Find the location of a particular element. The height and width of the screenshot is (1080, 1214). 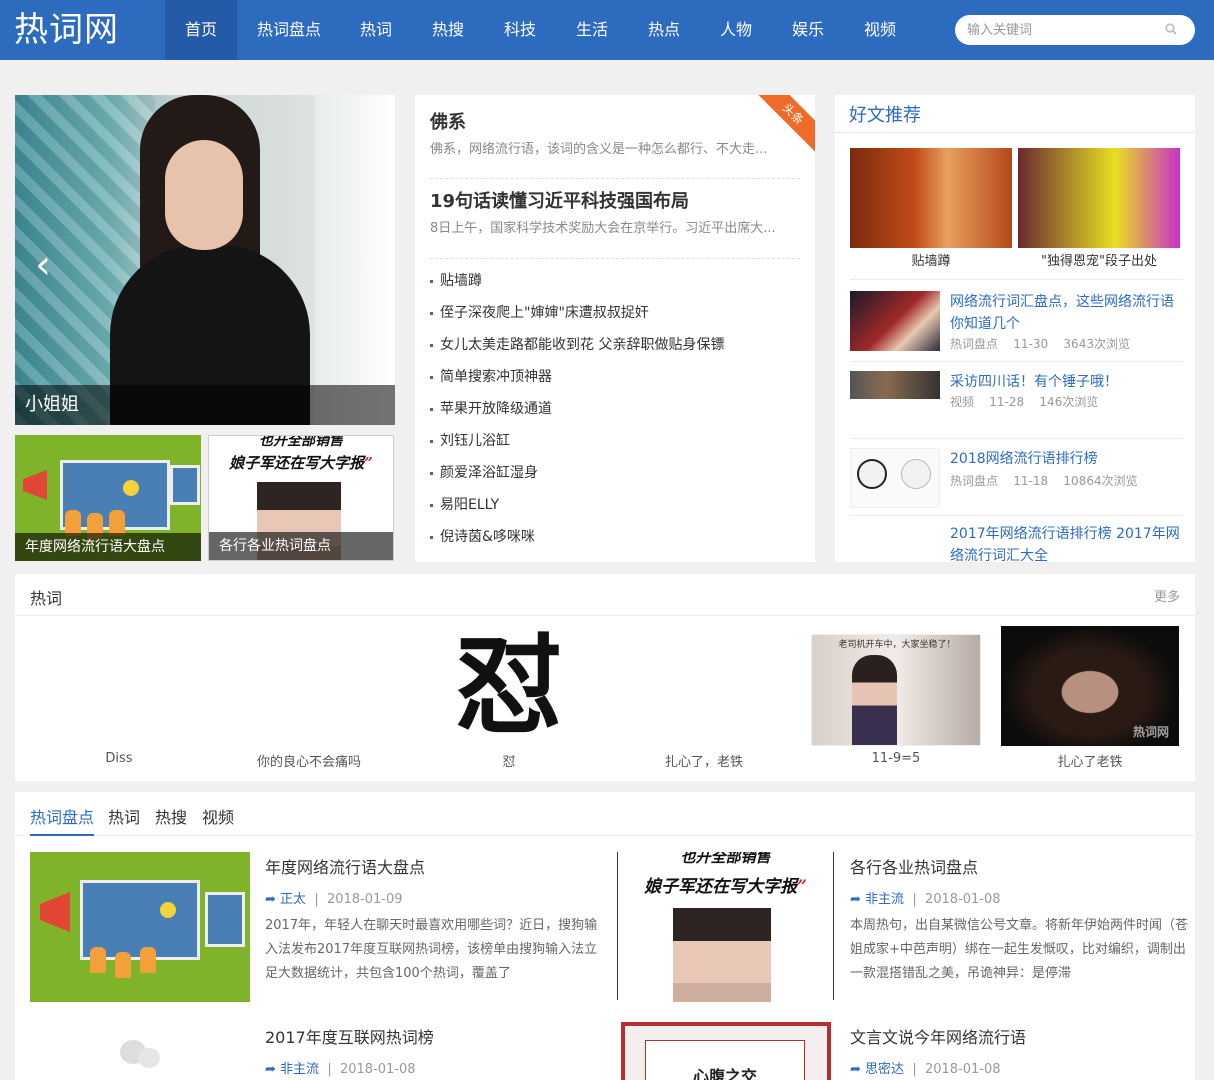

headline-title: 19句话读懂习近平科技强国布局 is located at coordinates (560, 201).